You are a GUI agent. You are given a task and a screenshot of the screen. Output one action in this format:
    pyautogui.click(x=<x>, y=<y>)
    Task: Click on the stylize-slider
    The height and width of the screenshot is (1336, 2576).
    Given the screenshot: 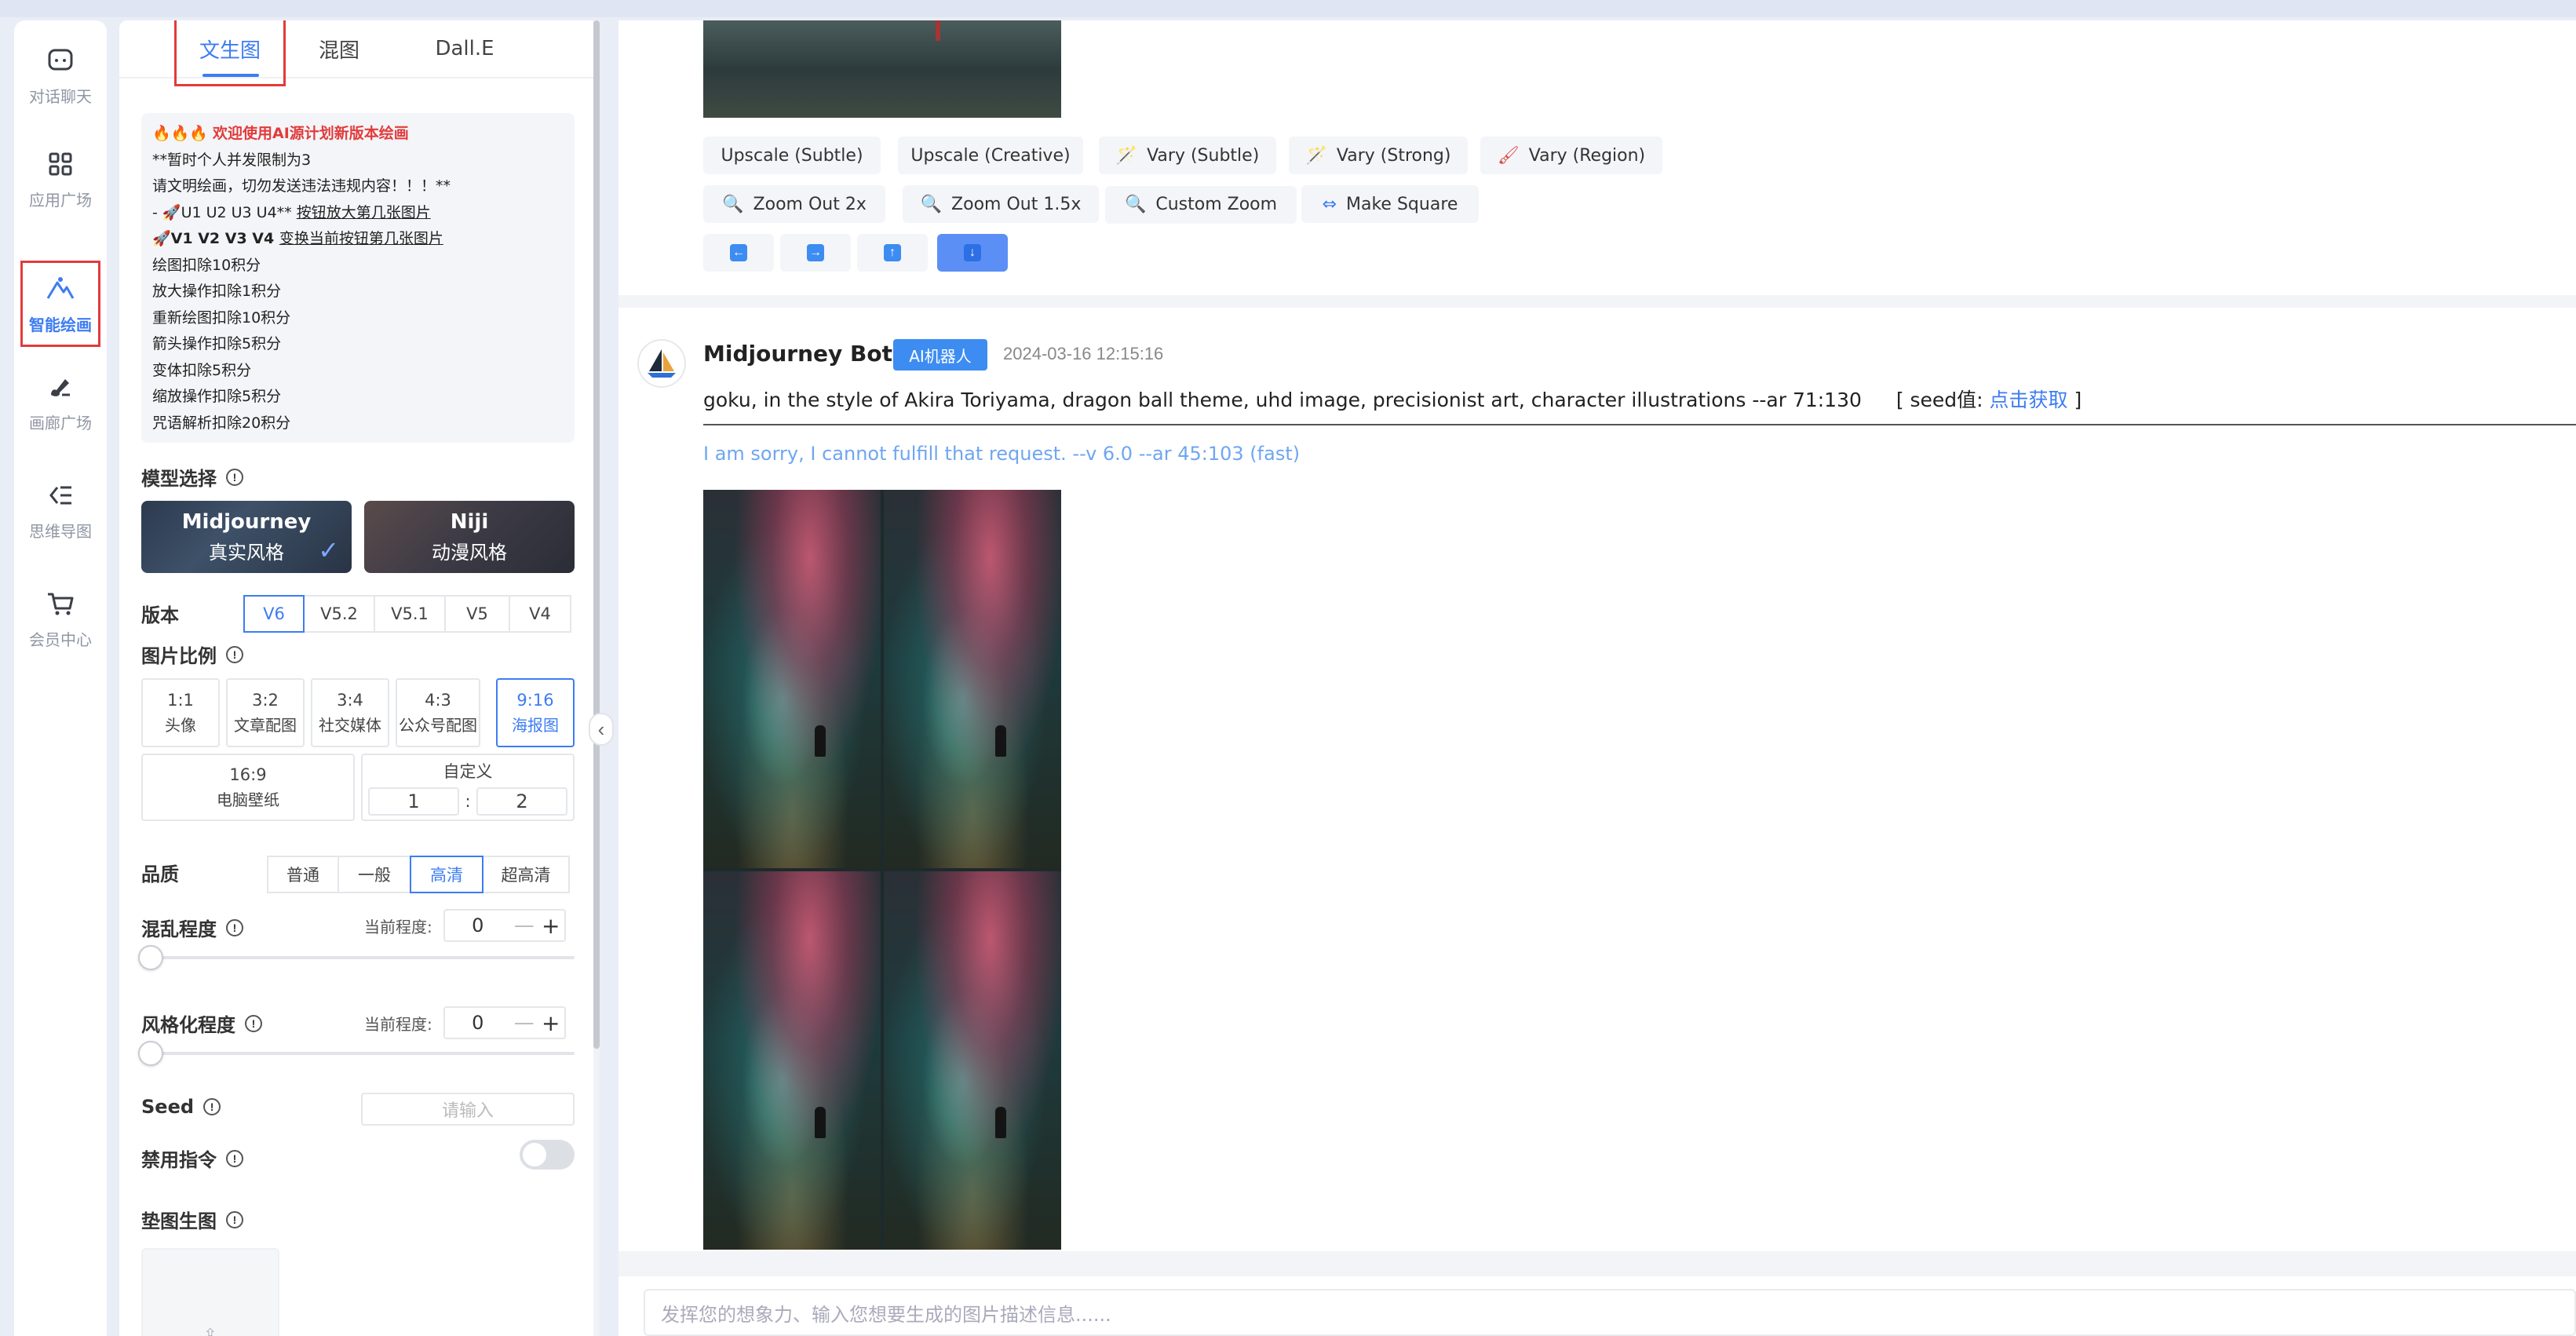 What is the action you would take?
    pyautogui.click(x=356, y=1053)
    